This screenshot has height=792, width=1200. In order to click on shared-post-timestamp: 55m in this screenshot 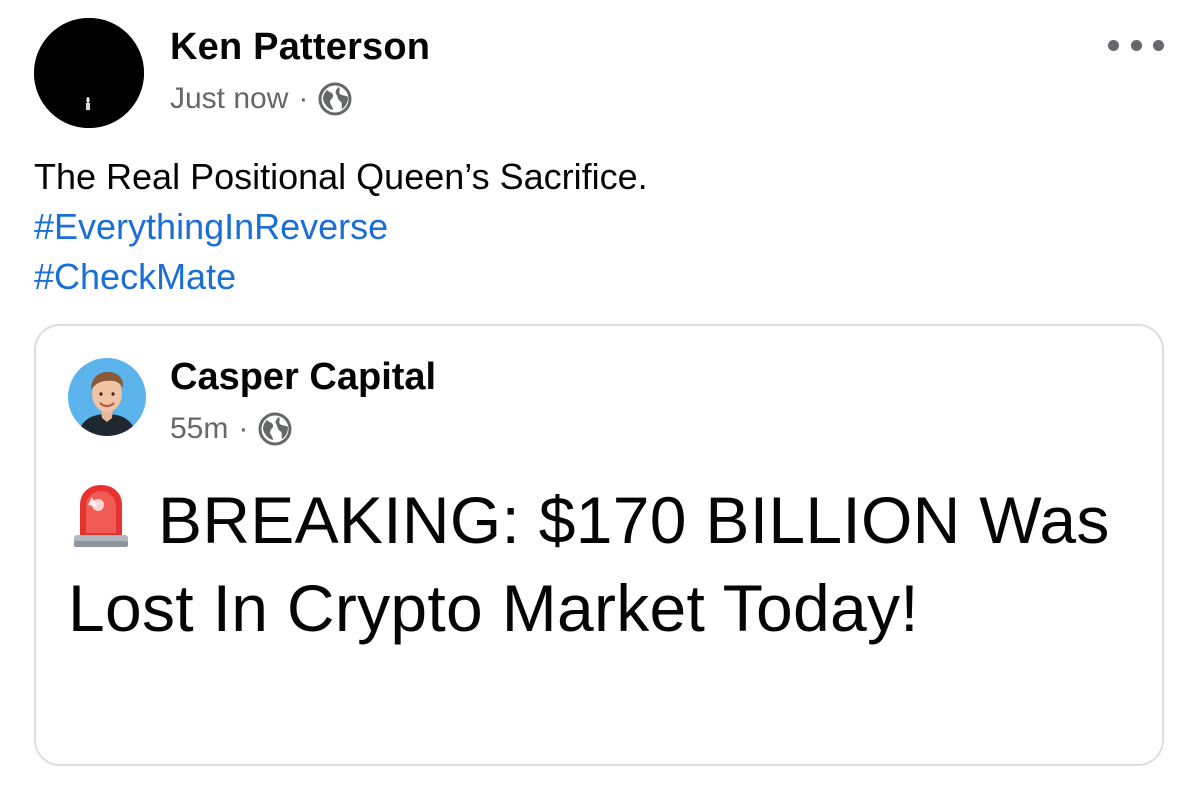, I will do `click(199, 429)`.